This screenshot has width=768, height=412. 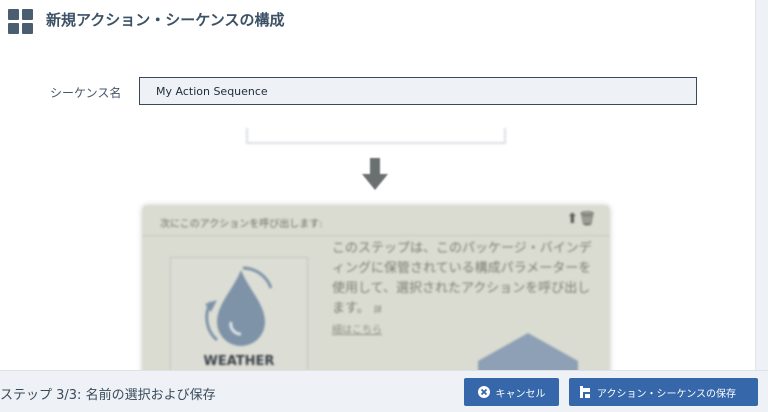 I want to click on save-icon, so click(x=585, y=392).